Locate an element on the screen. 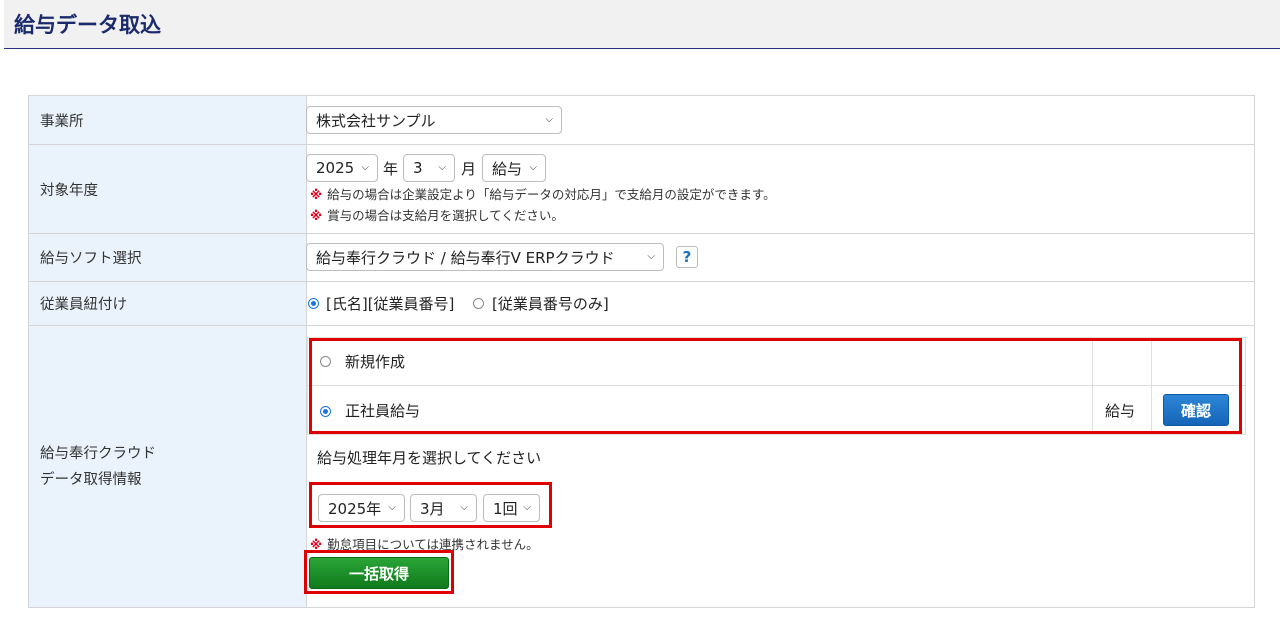 Image resolution: width=1280 pixels, height=623 pixels. office-select-value: 株式会社サンプル is located at coordinates (376, 120).